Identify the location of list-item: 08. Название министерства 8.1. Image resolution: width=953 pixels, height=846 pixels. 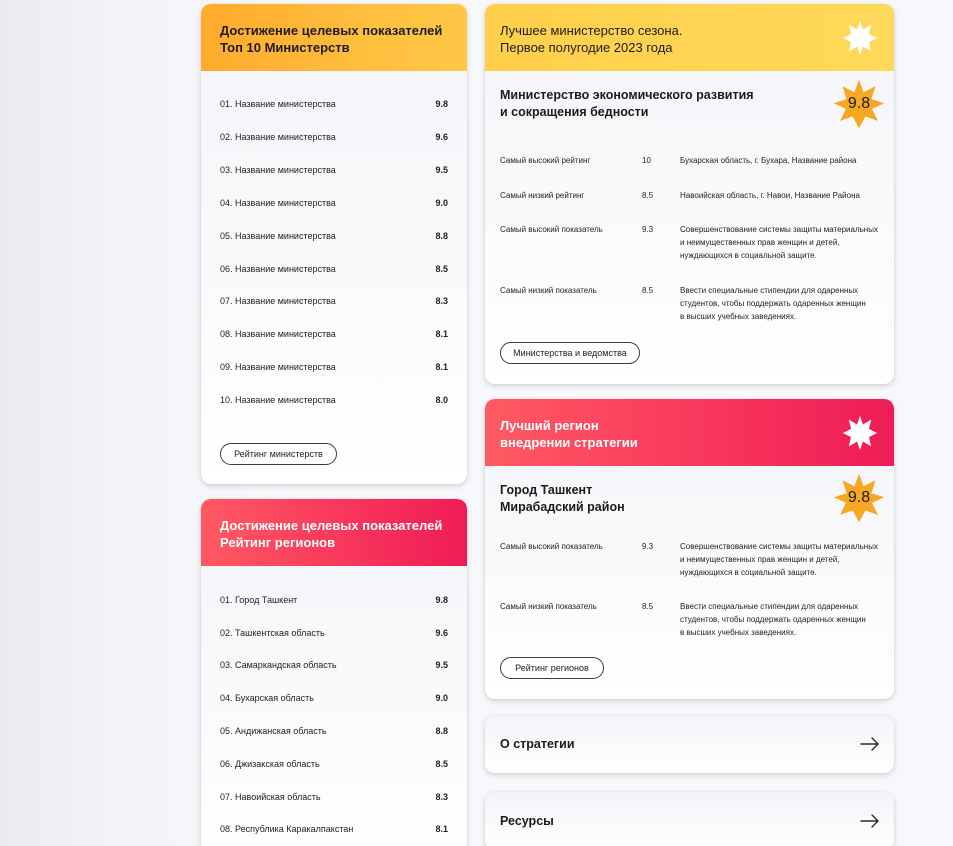
(334, 334).